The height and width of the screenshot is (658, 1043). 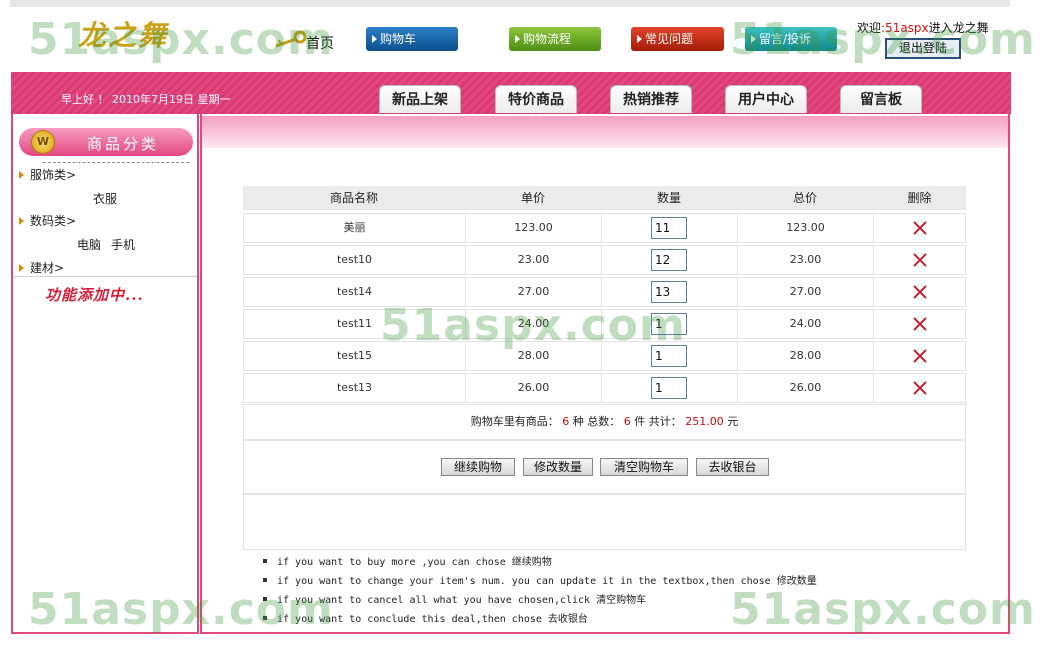 I want to click on subcategory-phone: 手机, so click(x=123, y=244).